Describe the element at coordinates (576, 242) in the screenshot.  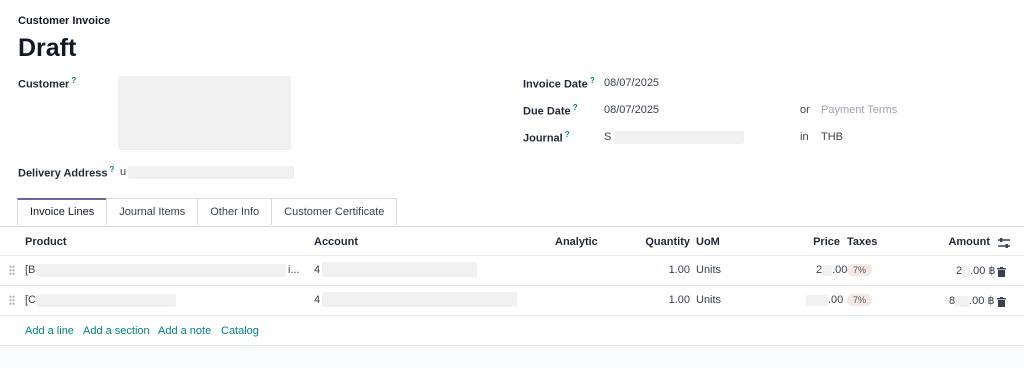
I see `col-analytic: Analytic` at that location.